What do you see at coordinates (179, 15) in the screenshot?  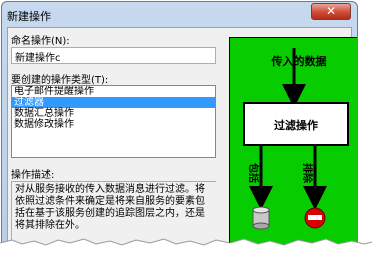 I see `title-bar: 新建操作 ✕` at bounding box center [179, 15].